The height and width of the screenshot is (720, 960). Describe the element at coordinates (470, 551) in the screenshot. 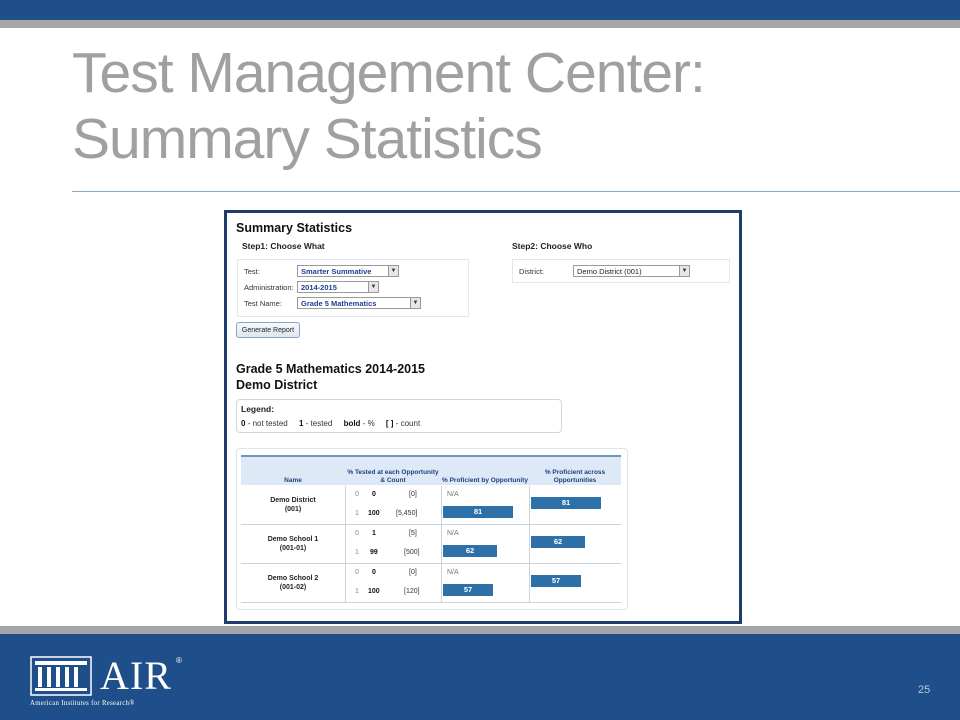

I see `proficient-opportunity-bar: 62` at that location.